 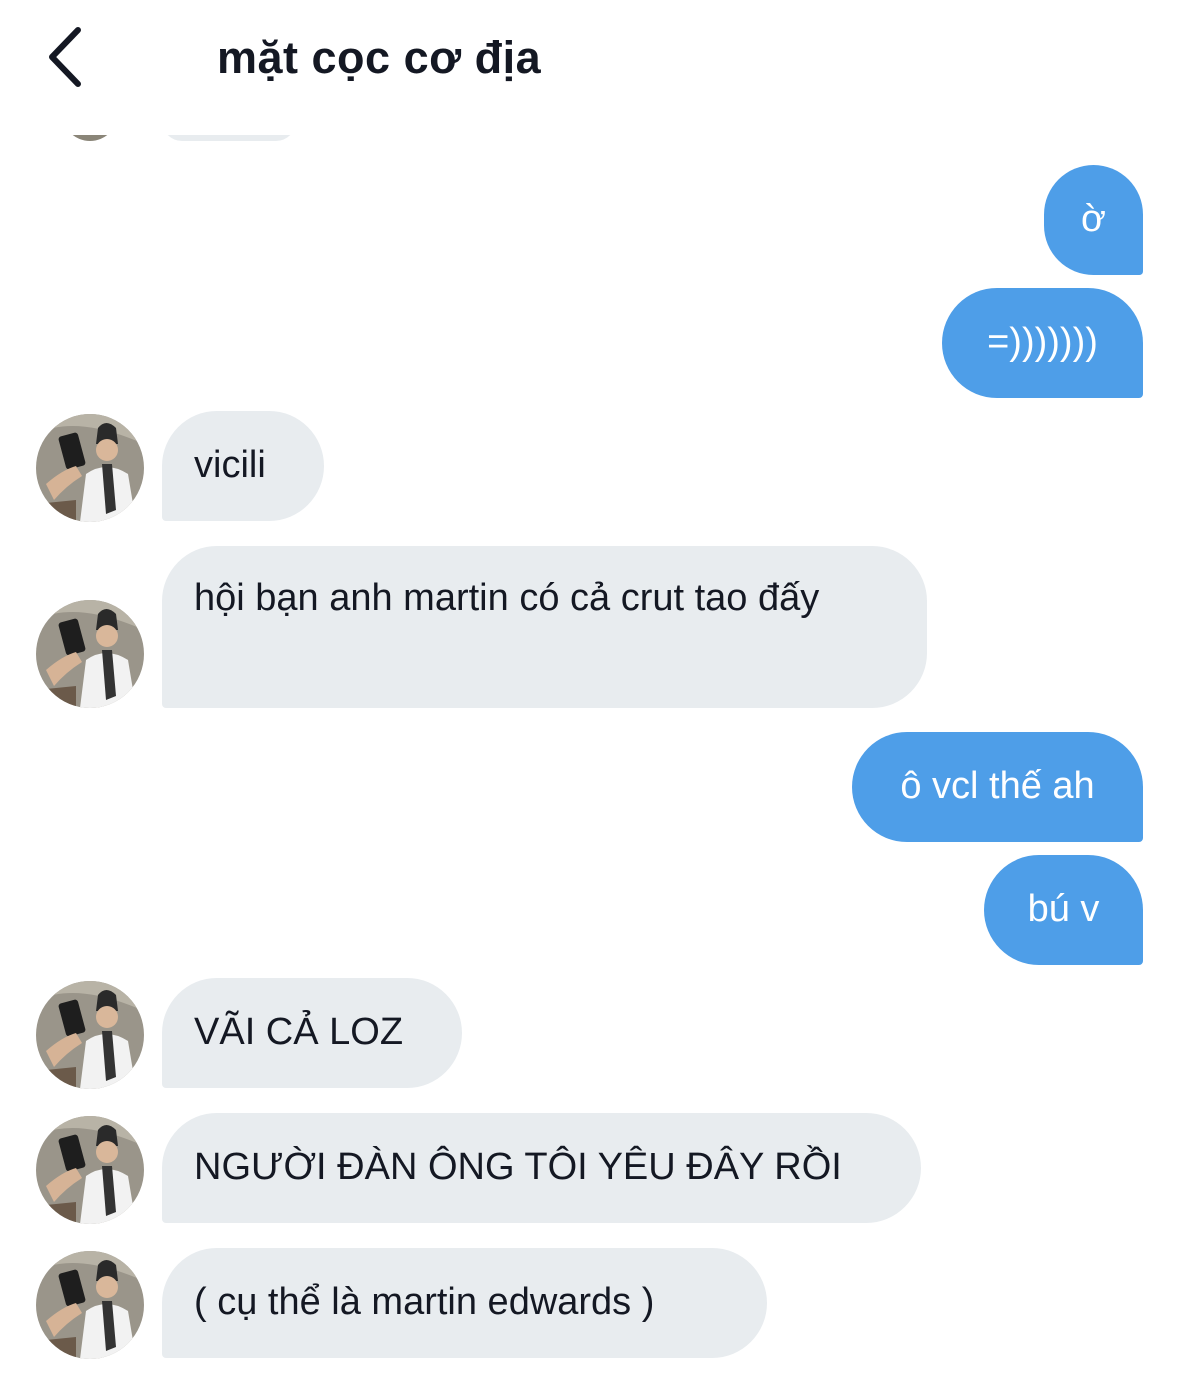 What do you see at coordinates (1063, 910) in the screenshot?
I see `message-bubble-outgoing: bú v` at bounding box center [1063, 910].